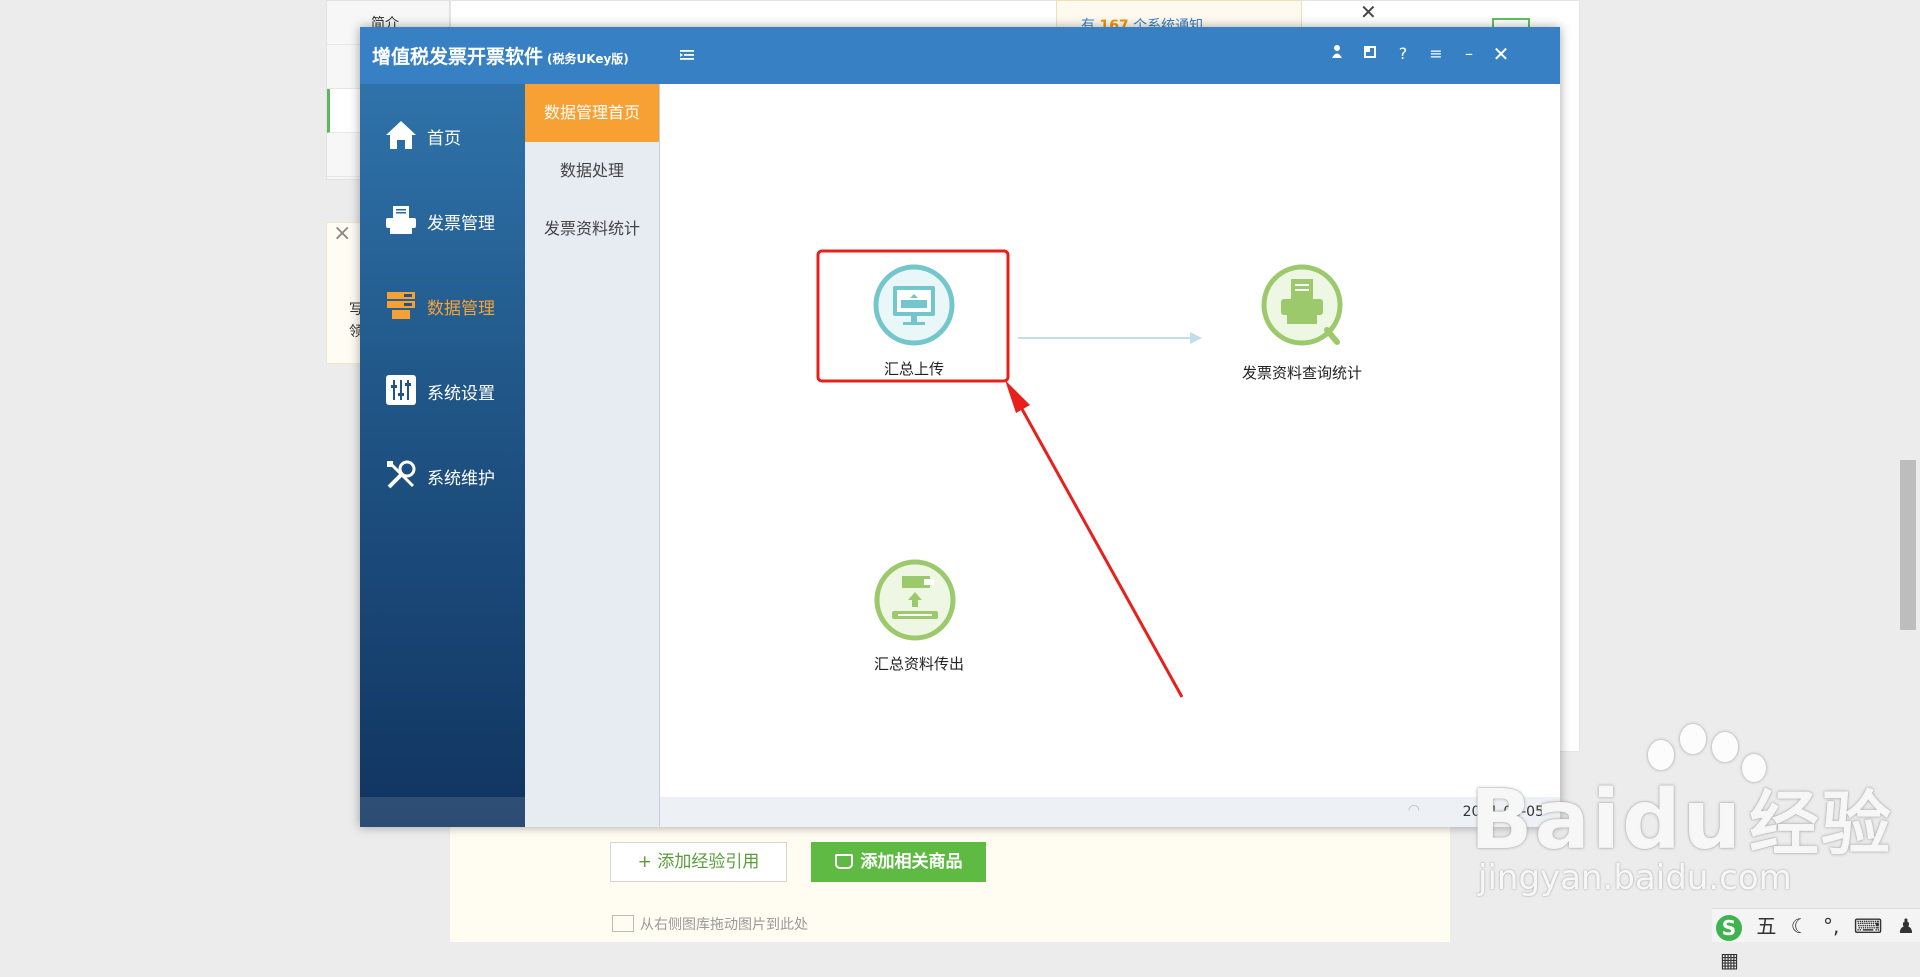  I want to click on app-titlebar: 增值税发票开票软件 (税务UKey版) ? ≡ – ✕, so click(960, 55).